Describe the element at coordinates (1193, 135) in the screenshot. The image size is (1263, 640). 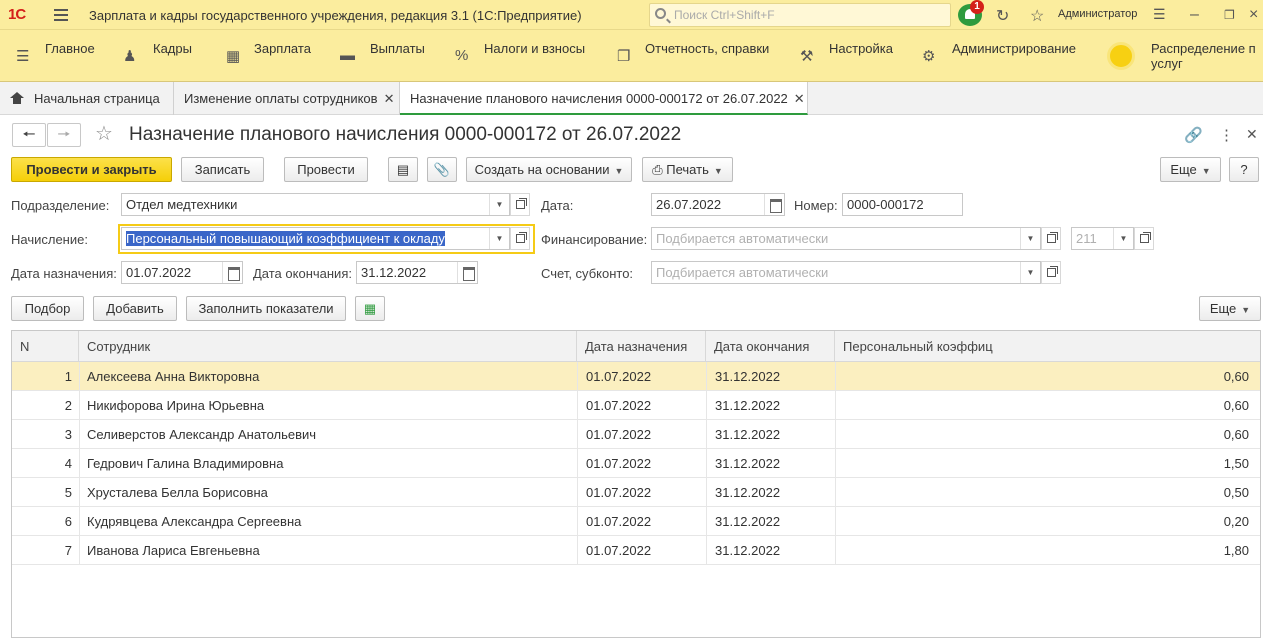
I see `link-icon: 🔗` at that location.